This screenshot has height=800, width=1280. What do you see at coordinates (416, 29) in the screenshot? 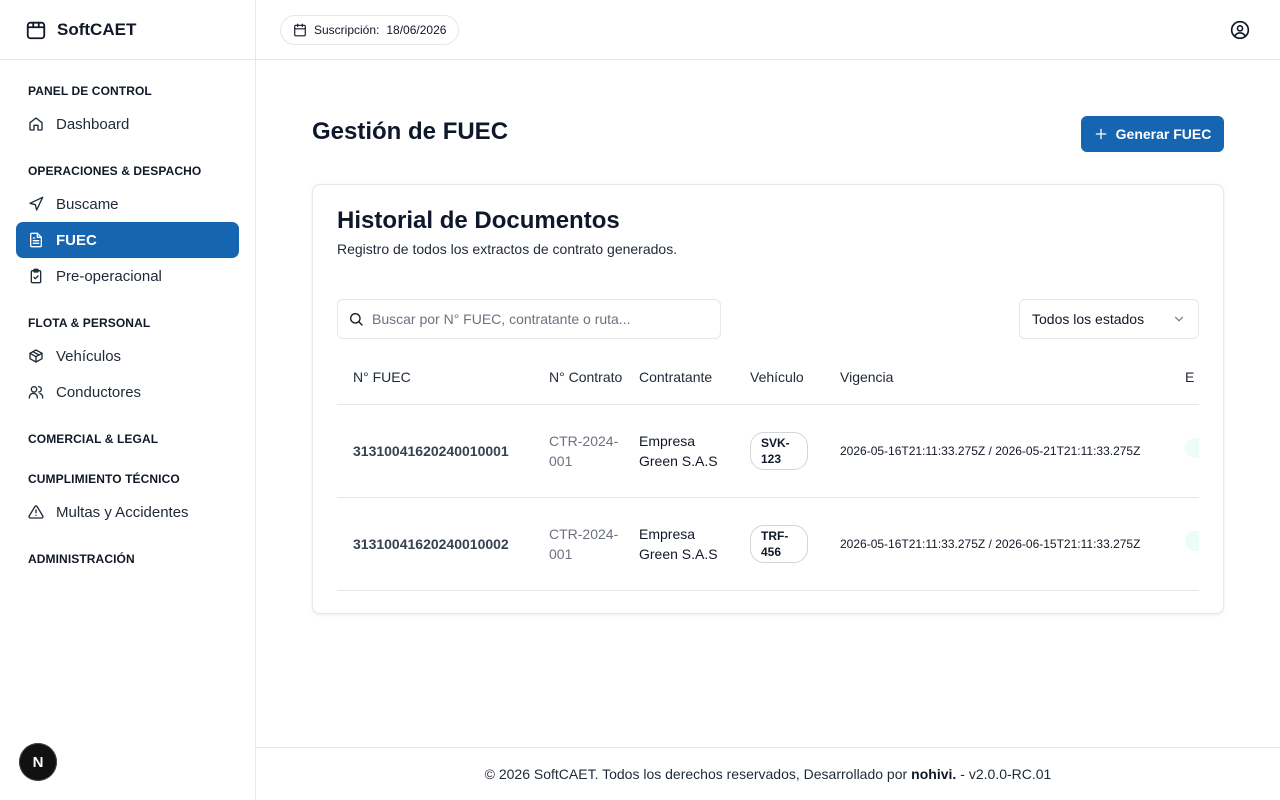
I see `subscription-date: 18/06/2026` at bounding box center [416, 29].